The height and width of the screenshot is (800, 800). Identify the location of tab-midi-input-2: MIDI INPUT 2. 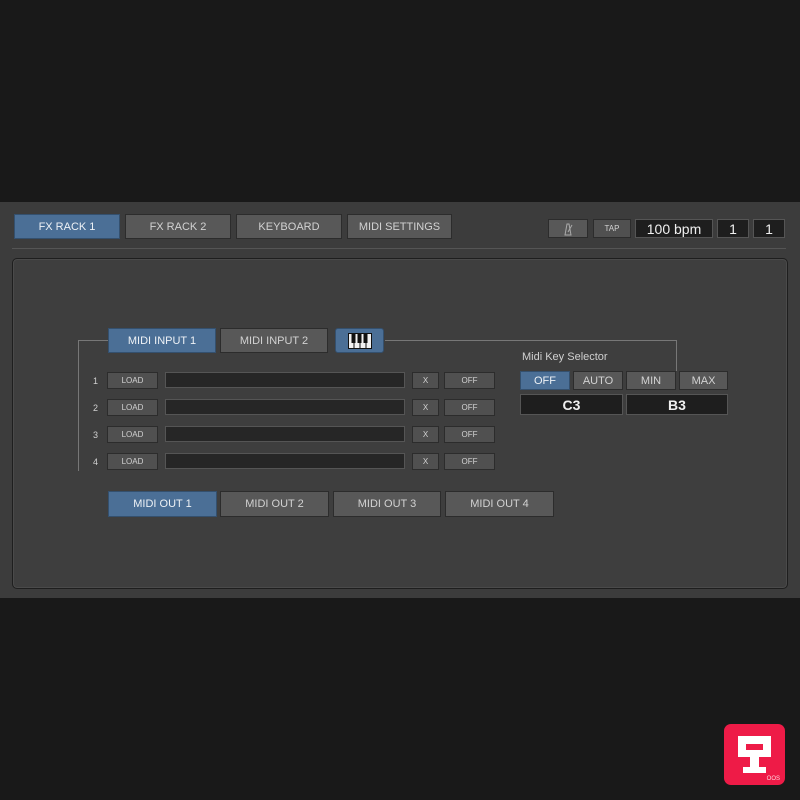
(274, 340).